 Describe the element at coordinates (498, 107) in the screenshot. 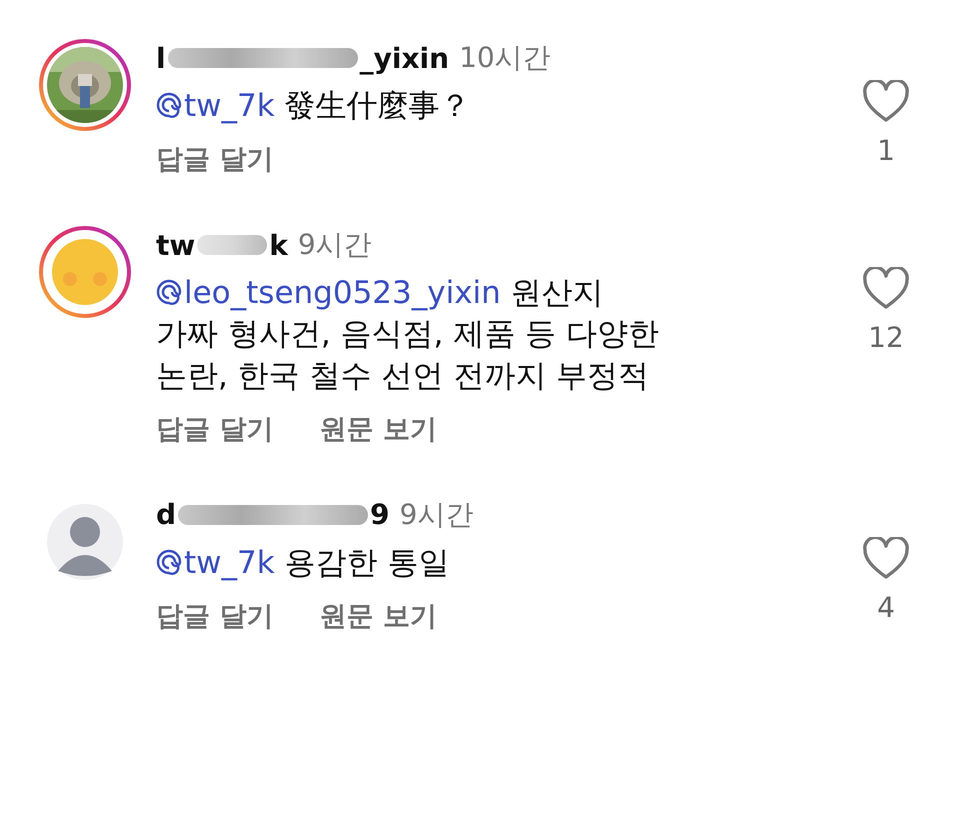

I see `comment-text: tw_7k 發生什麼事？` at that location.